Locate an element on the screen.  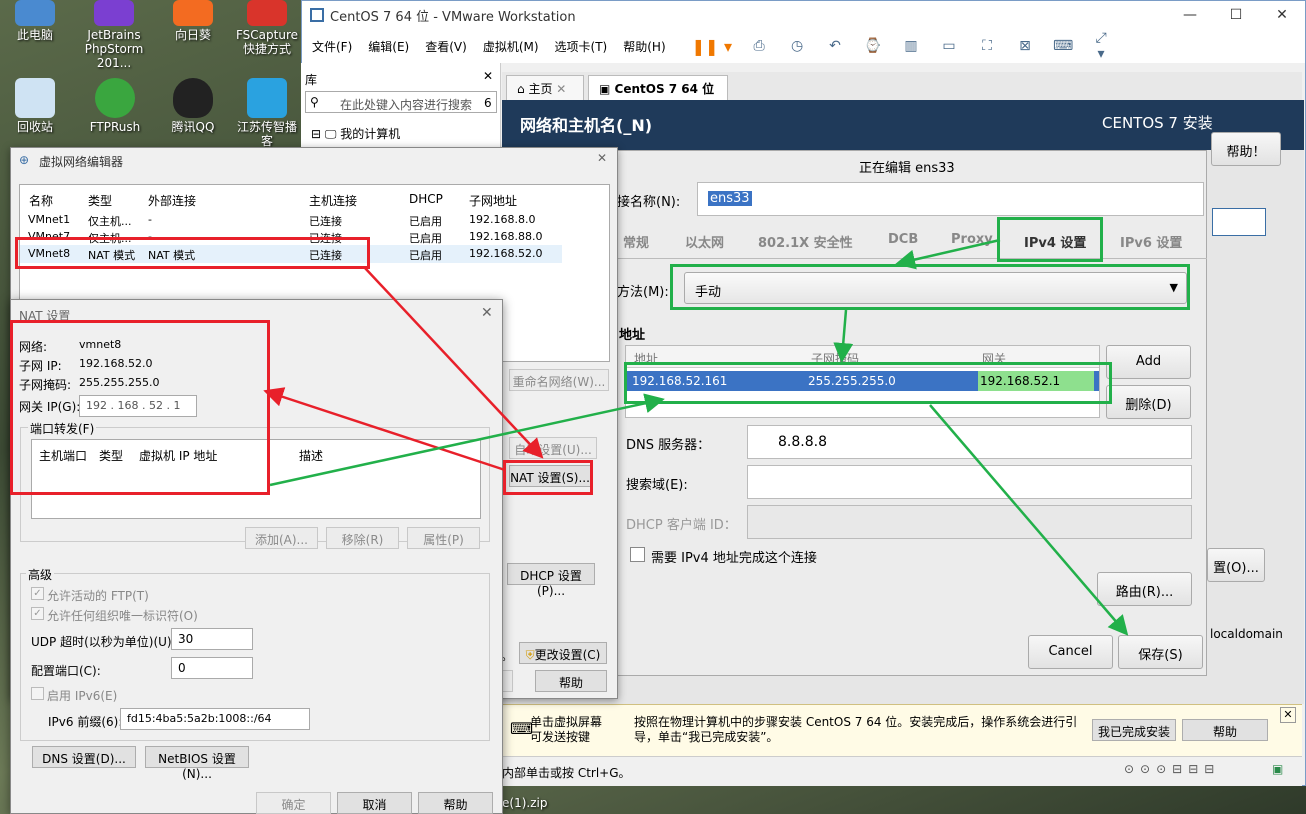
red-arrow-vmnet8-to-nat is located at coordinates (454, 363).